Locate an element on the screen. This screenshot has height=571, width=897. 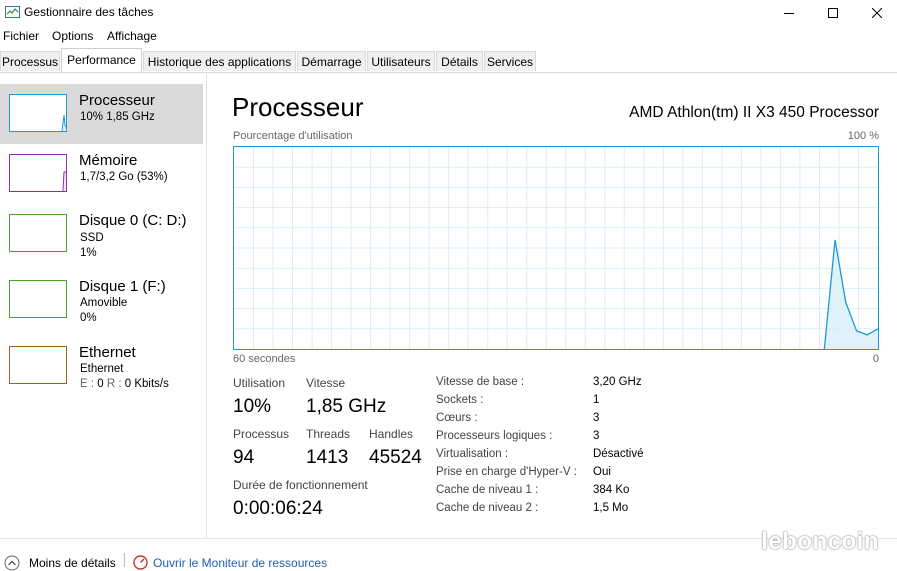
sidebar-item-title: Mémoire is located at coordinates (108, 160).